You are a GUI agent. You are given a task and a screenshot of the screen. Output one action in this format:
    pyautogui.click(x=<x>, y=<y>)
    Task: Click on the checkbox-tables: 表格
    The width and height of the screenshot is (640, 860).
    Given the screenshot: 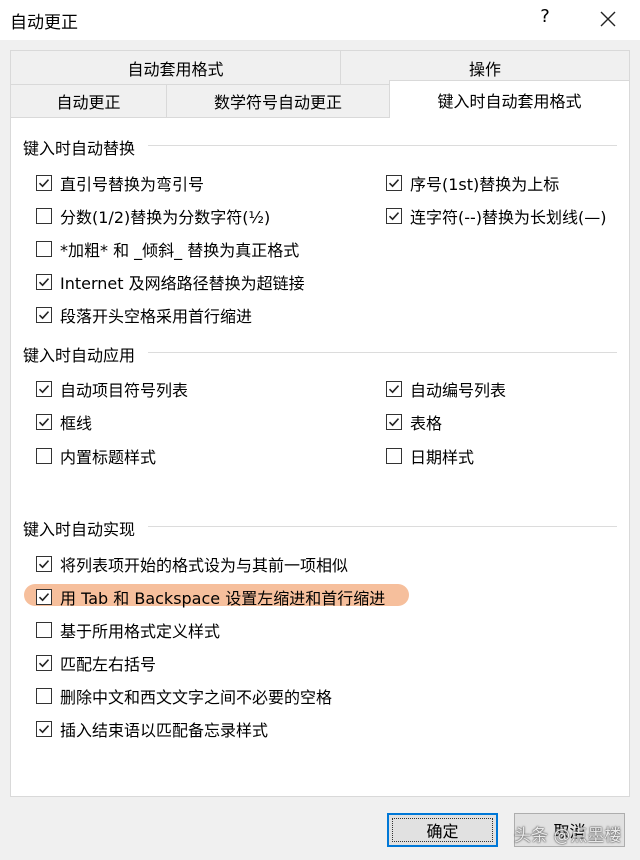 What is the action you would take?
    pyautogui.click(x=414, y=422)
    